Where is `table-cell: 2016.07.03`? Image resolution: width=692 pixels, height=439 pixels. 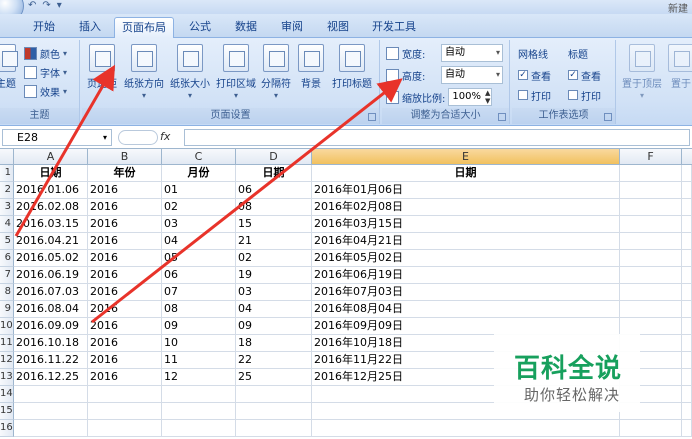
table-cell: 2016.07.03 is located at coordinates (51, 292).